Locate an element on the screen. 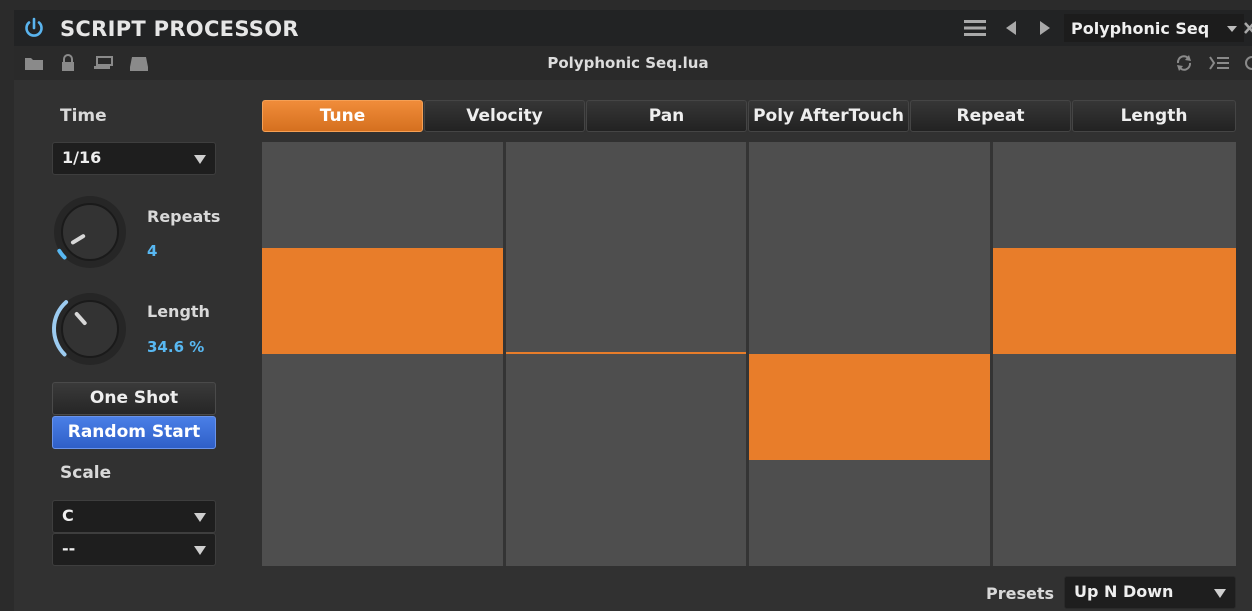  settings-icon is located at coordinates (1247, 63).